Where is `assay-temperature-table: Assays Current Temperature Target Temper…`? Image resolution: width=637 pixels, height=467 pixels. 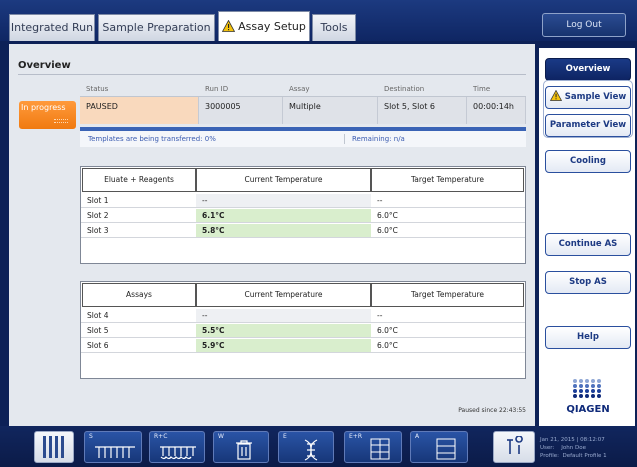
assay-temperature-table: Assays Current Temperature Target Temper… is located at coordinates (303, 330).